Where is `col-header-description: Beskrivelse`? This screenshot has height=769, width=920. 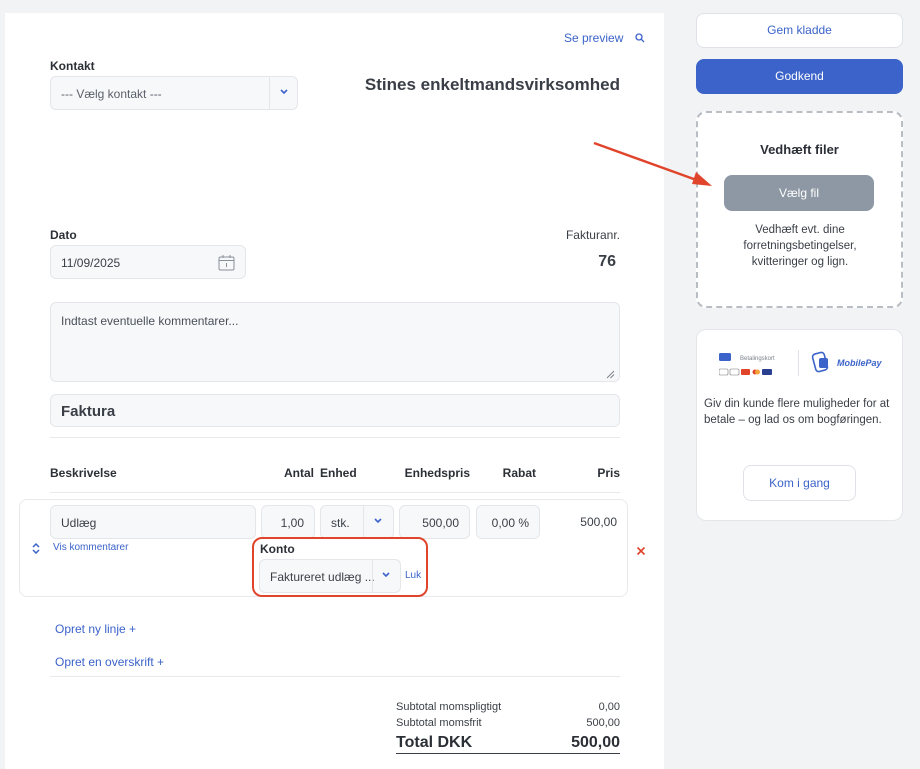
col-header-description: Beskrivelse is located at coordinates (83, 473).